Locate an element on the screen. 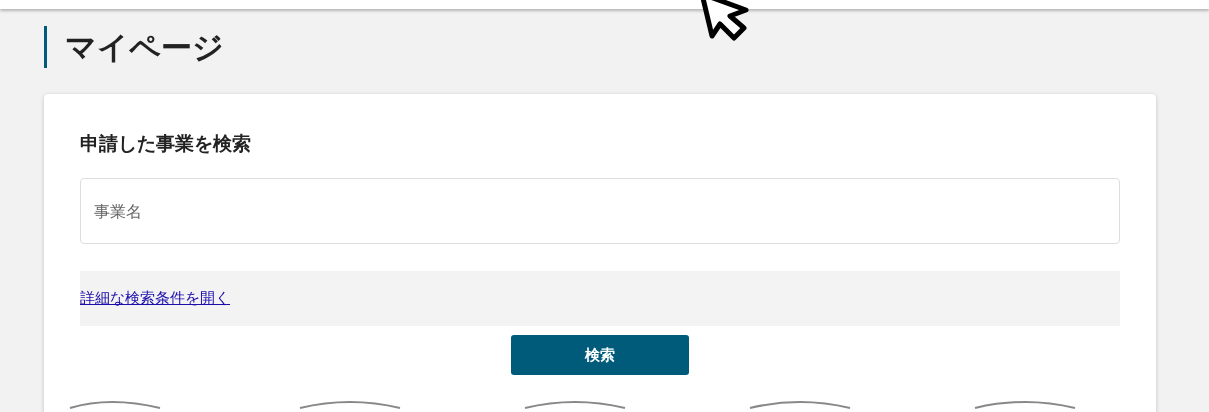  section-heading: 申請した事業を検索 is located at coordinates (166, 143).